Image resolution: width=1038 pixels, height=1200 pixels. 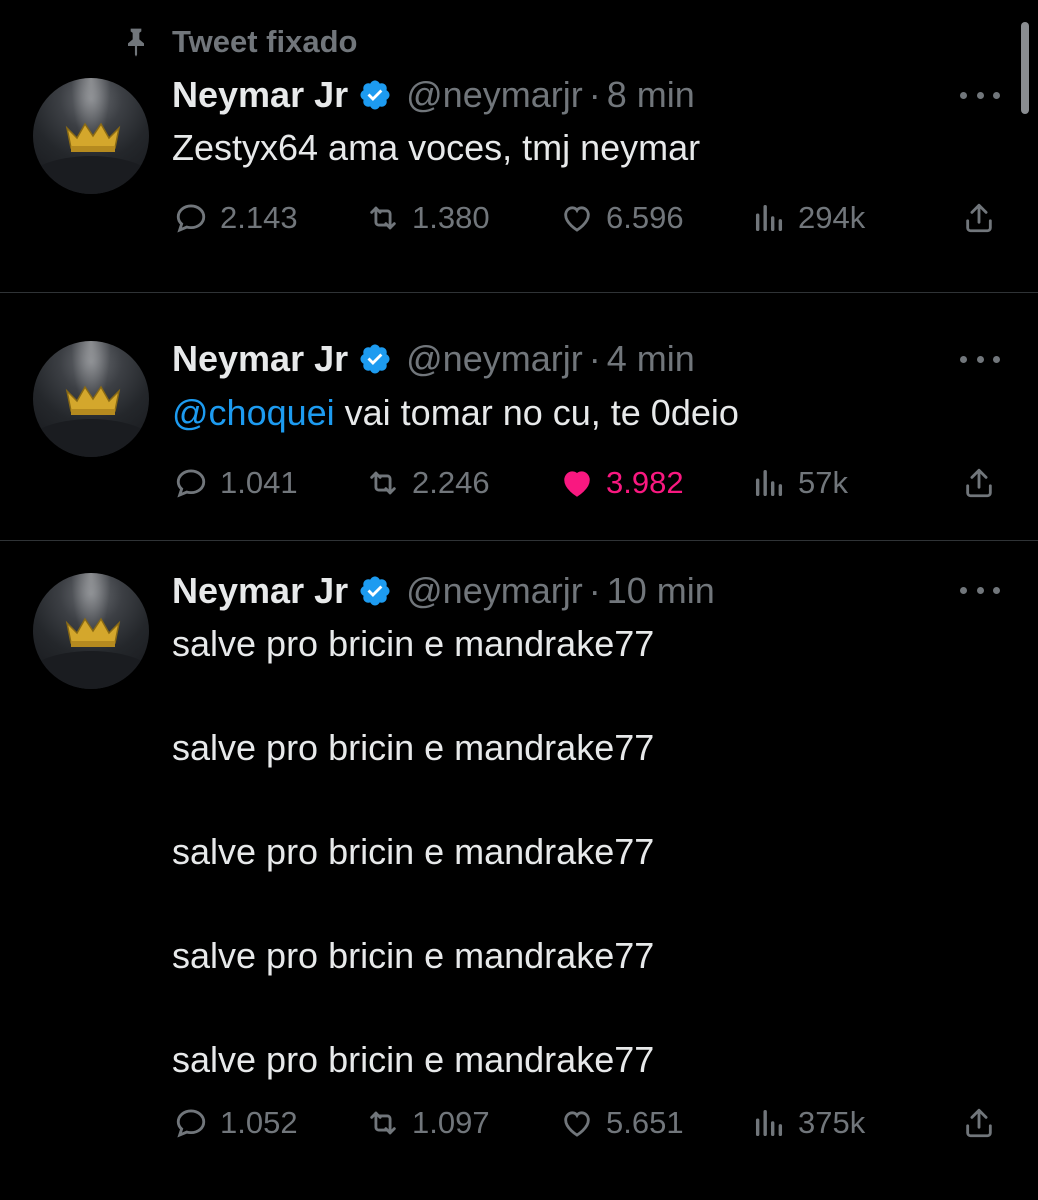 What do you see at coordinates (661, 591) in the screenshot?
I see `timestamp: 10 min` at bounding box center [661, 591].